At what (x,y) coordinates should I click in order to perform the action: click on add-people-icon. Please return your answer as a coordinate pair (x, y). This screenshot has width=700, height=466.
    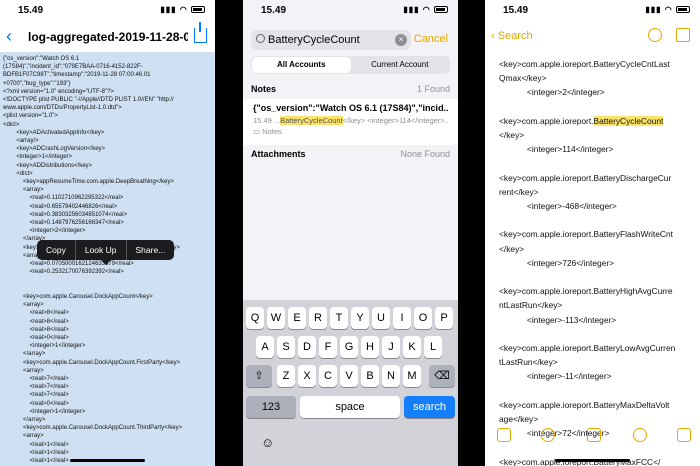
    Looking at the image, I should click on (654, 35).